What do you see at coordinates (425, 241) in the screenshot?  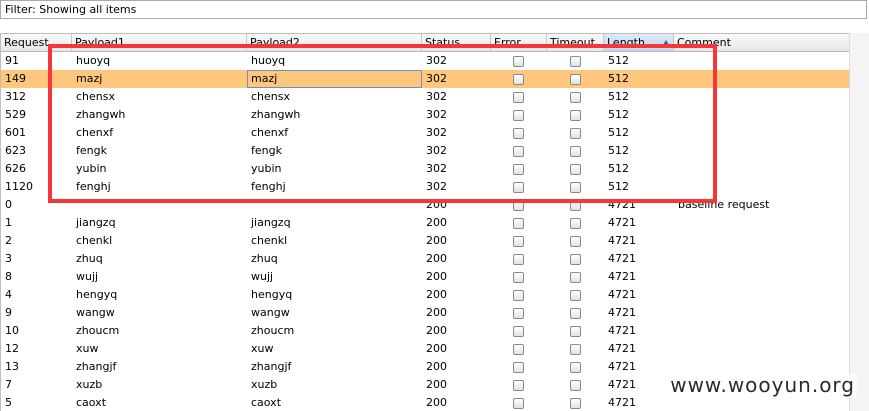 I see `table-row: 2 chenkl chenkl 200 4721` at bounding box center [425, 241].